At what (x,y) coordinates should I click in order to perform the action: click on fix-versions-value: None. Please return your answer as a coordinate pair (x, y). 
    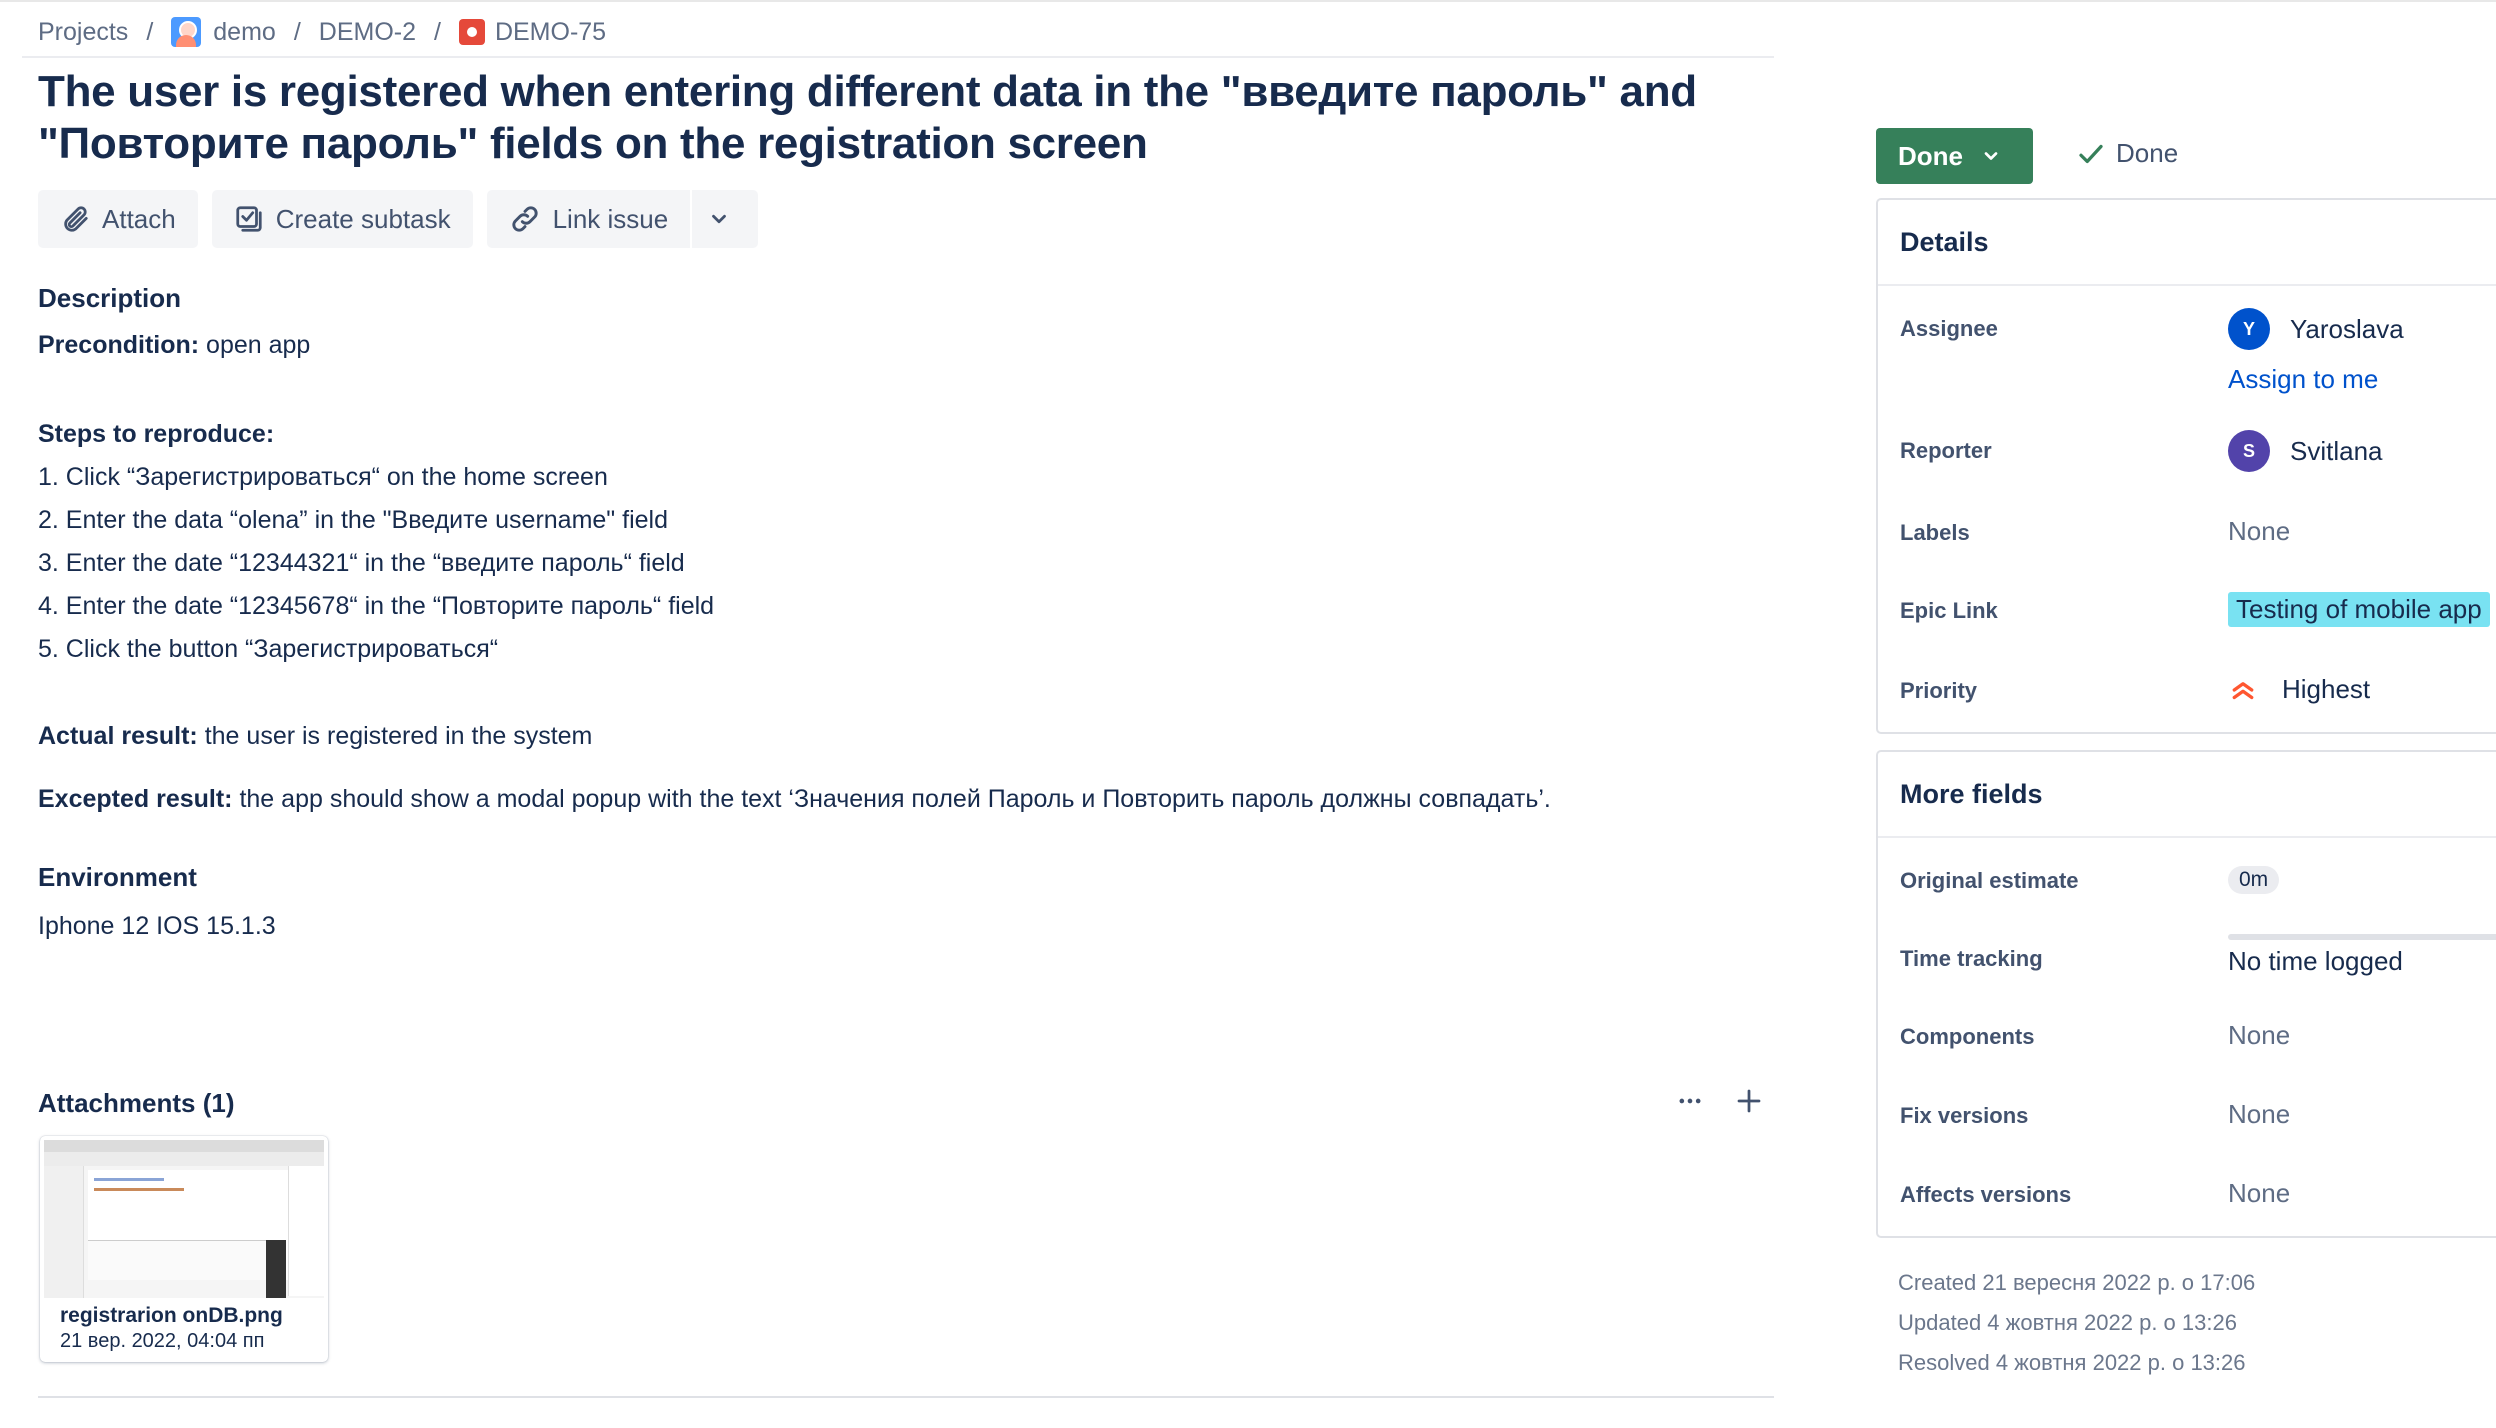
    Looking at the image, I should click on (2259, 1114).